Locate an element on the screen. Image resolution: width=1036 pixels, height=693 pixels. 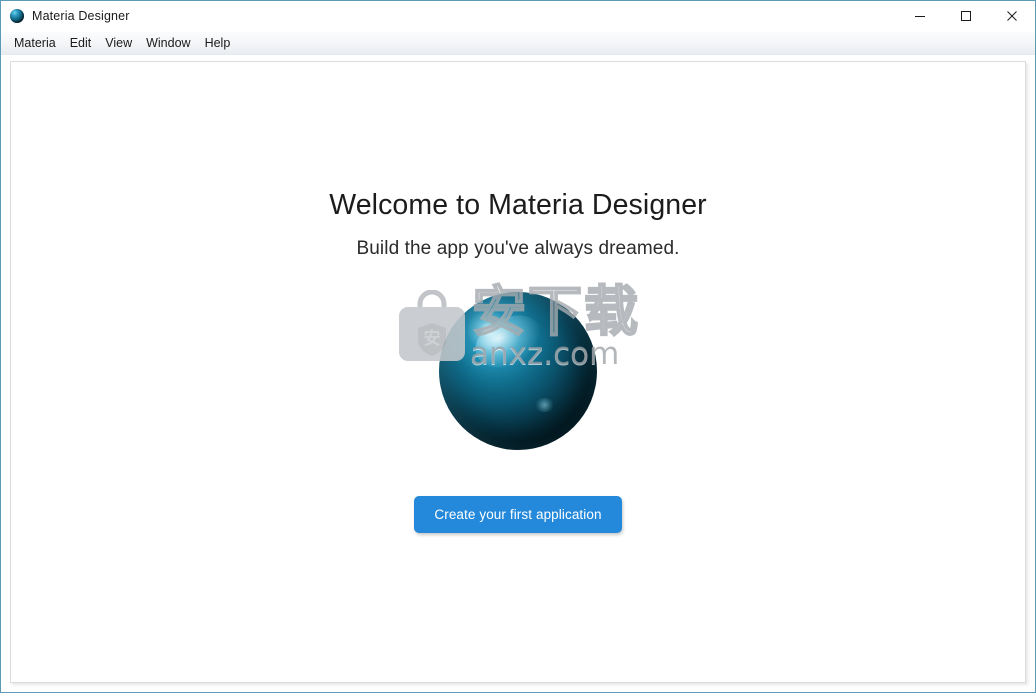
sphere-glint is located at coordinates (545, 405).